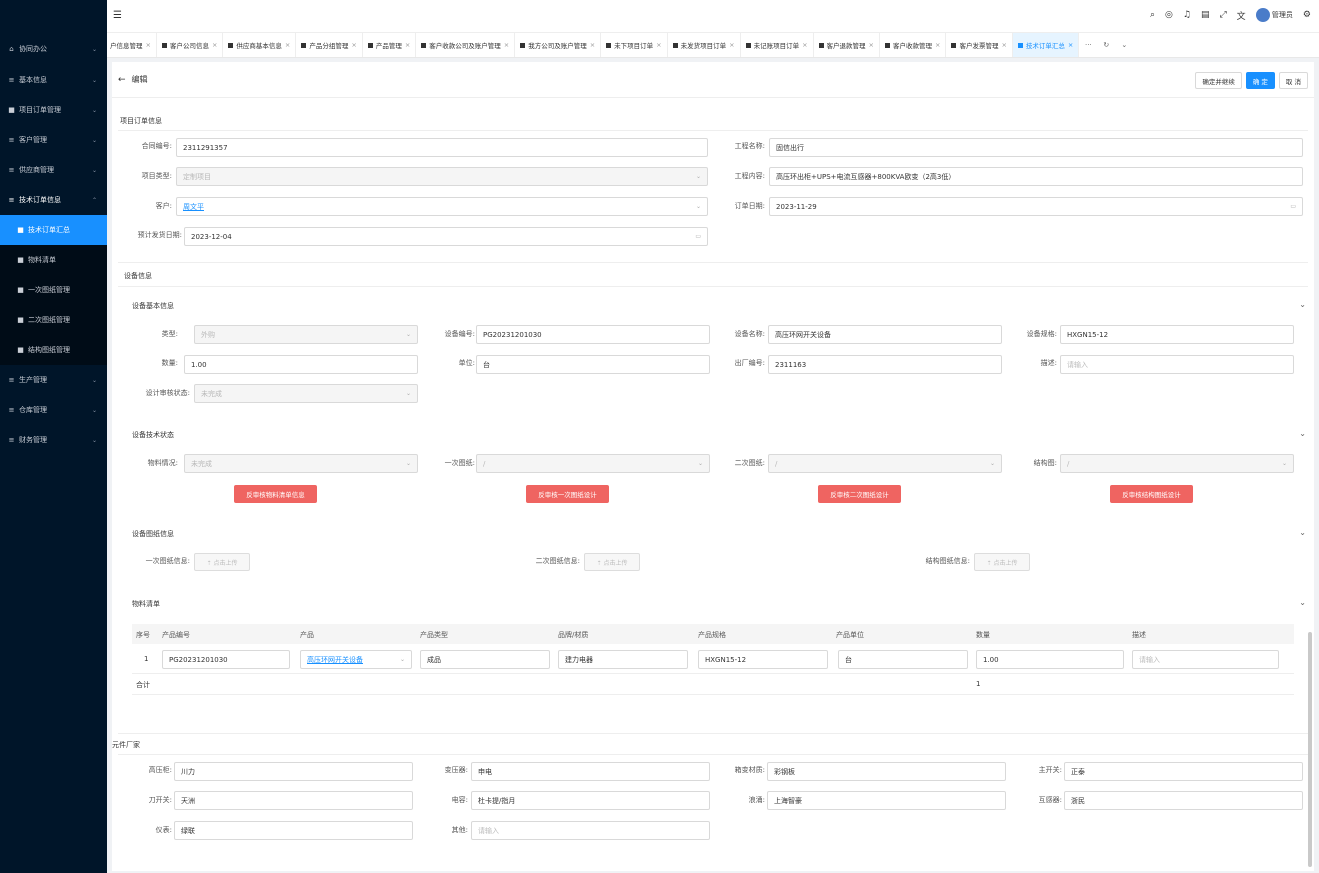  What do you see at coordinates (1106, 45) in the screenshot?
I see `refresh-icon: ↻` at bounding box center [1106, 45].